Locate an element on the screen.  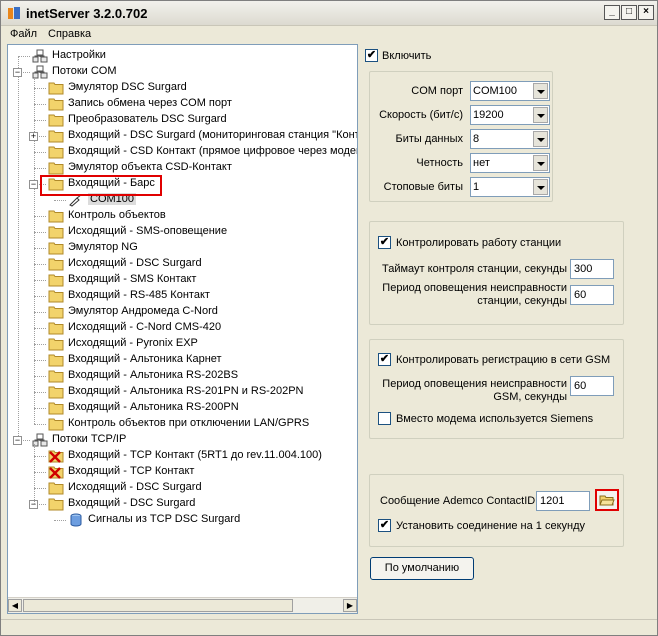
station-timeout-input: 300 is located at coordinates (592, 269).